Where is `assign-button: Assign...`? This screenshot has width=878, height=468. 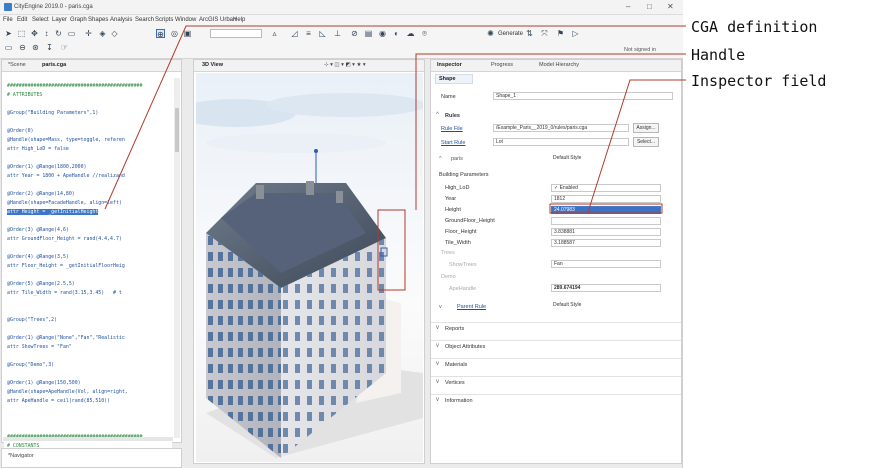
assign-button: Assign... is located at coordinates (646, 128).